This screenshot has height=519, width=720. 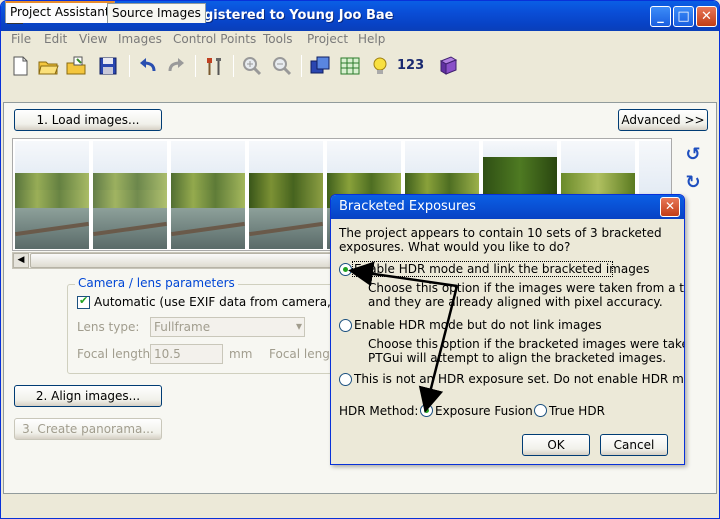 What do you see at coordinates (407, 206) in the screenshot?
I see `dialog-title: Bracketed Exposures` at bounding box center [407, 206].